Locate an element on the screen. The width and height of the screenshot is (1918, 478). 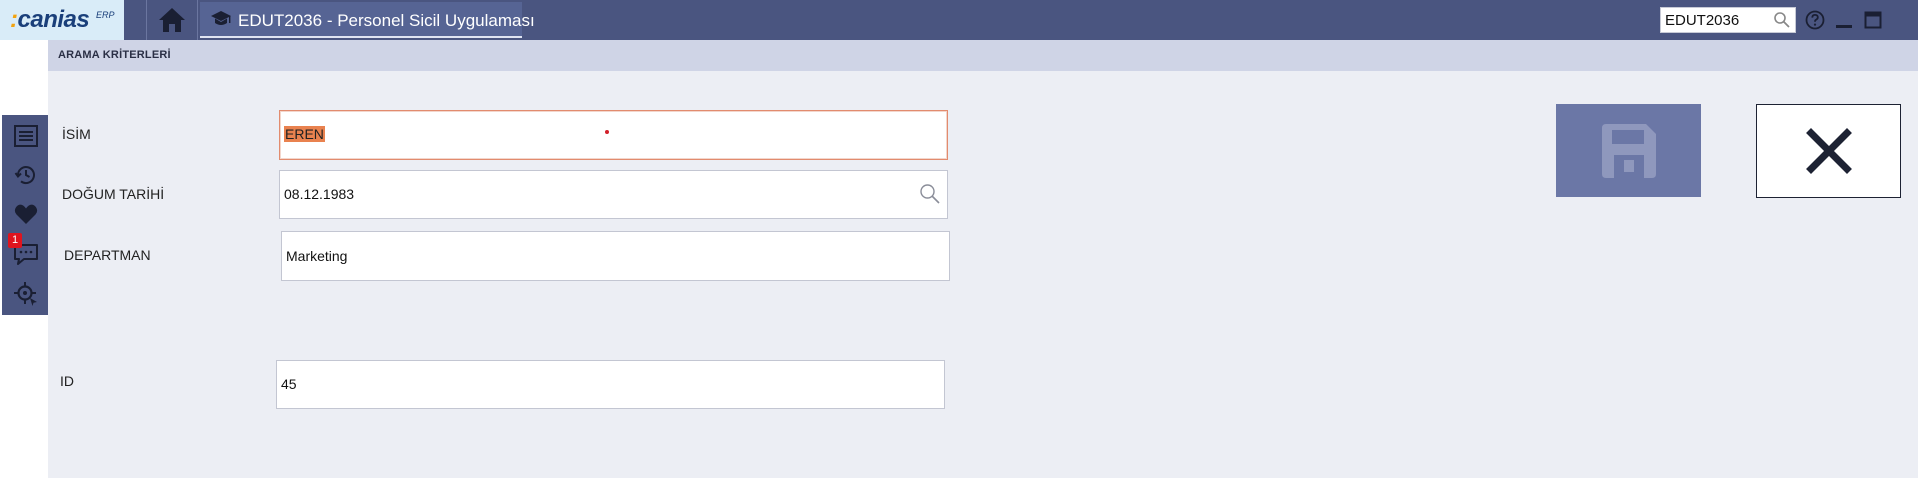
target-settings-icon is located at coordinates (25, 294).